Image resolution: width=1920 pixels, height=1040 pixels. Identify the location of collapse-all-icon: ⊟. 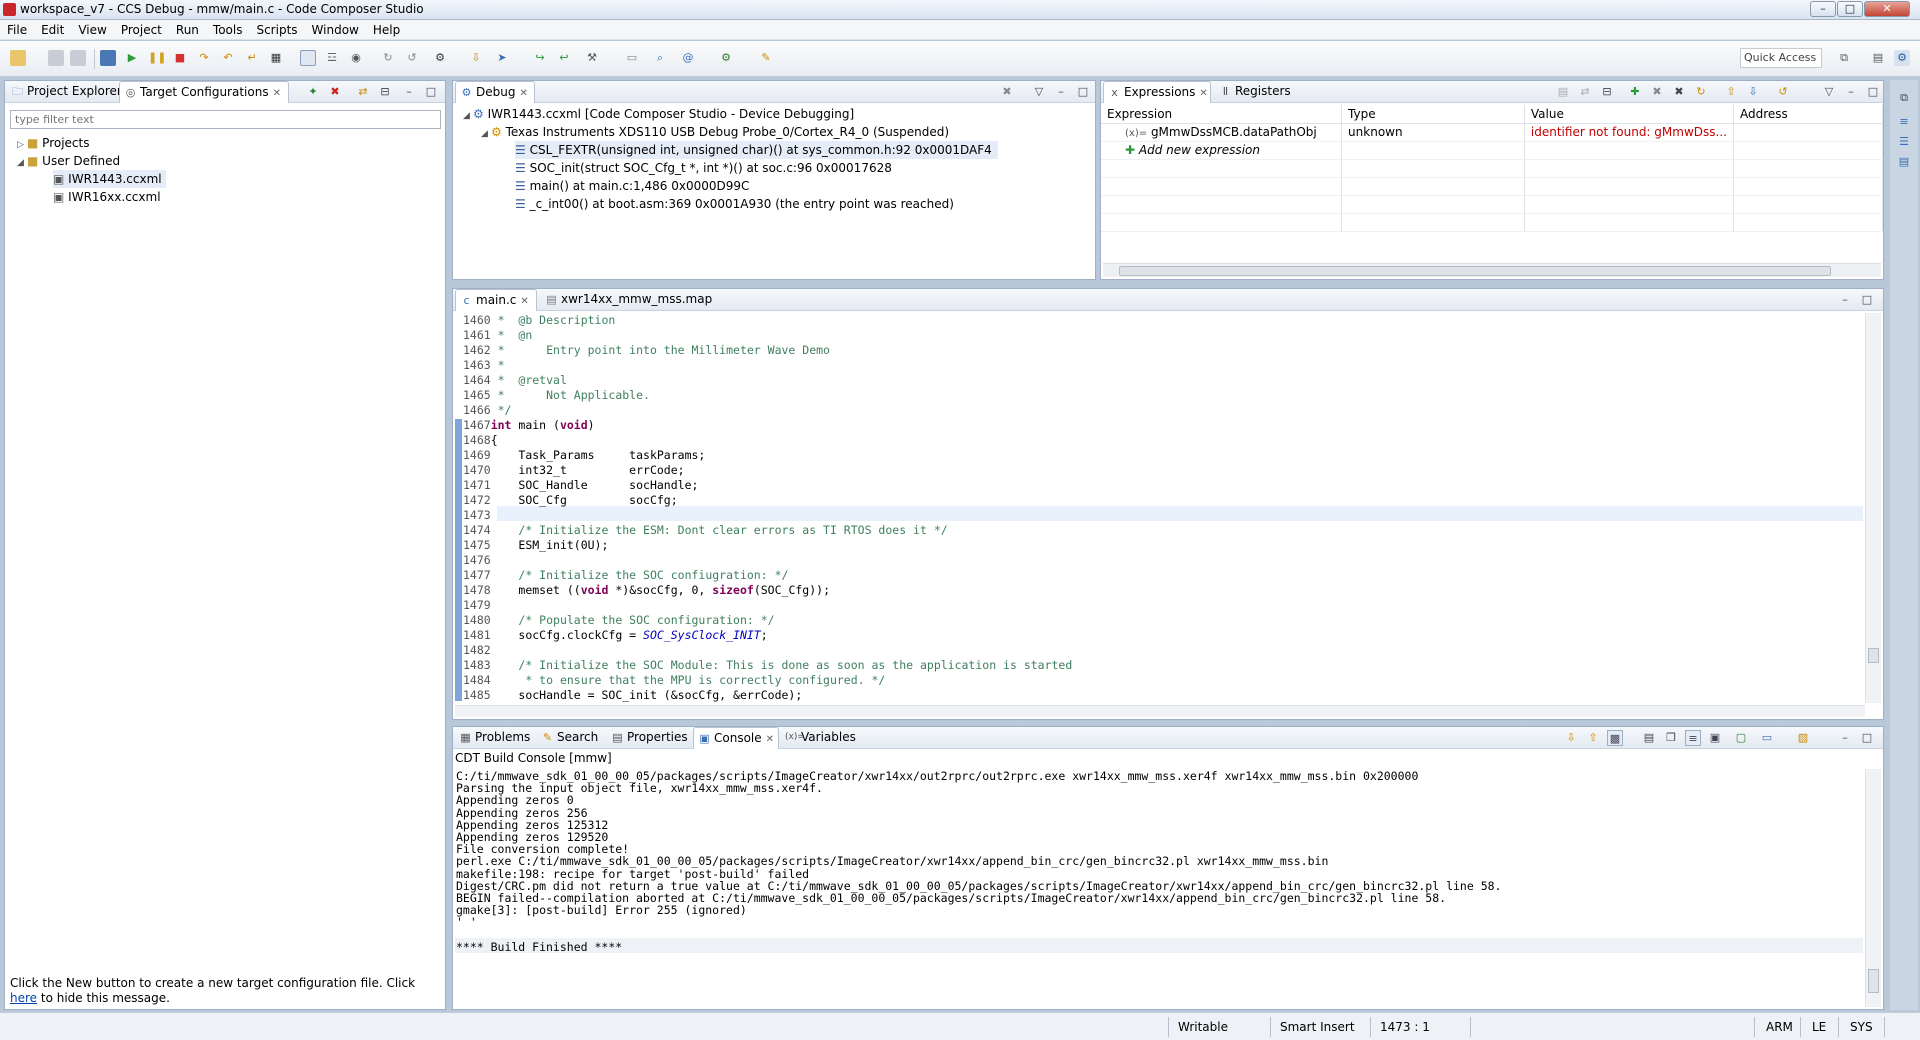
(385, 92).